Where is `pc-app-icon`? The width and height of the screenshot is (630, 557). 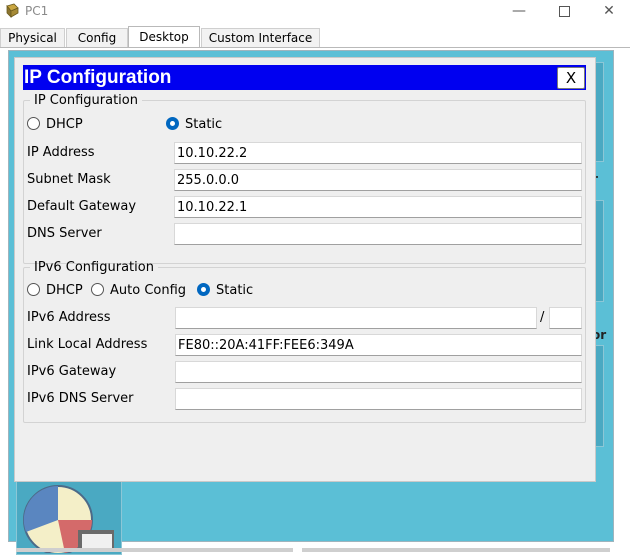
pc-app-icon is located at coordinates (12, 11).